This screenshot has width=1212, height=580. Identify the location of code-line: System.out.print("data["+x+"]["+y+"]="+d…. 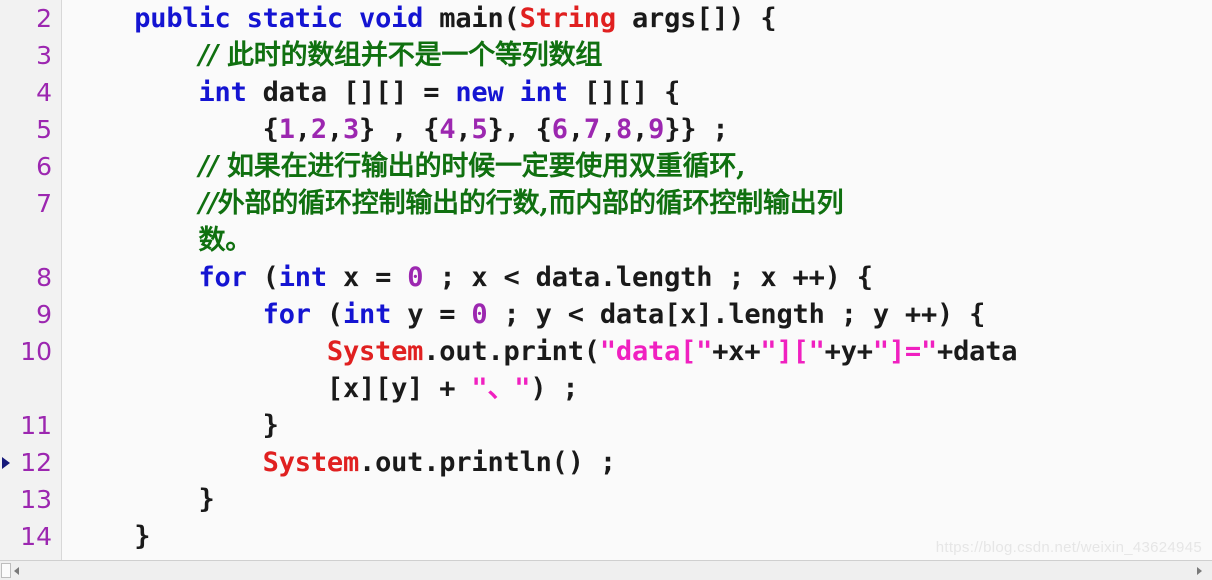
(641, 351).